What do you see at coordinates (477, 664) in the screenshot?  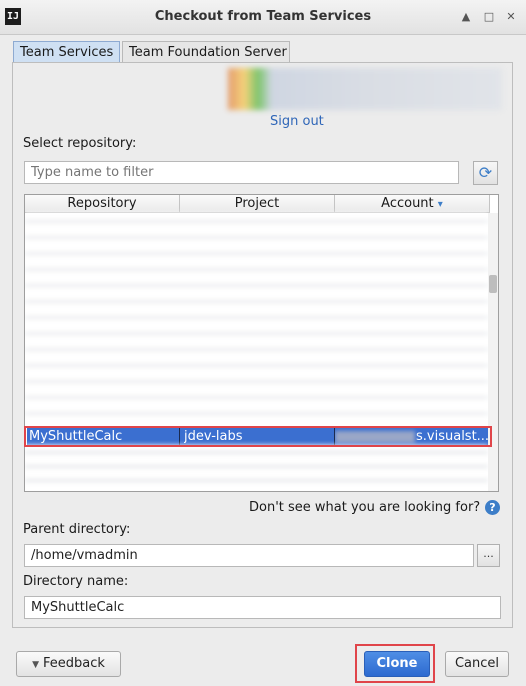 I see `cancel-button: Cancel` at bounding box center [477, 664].